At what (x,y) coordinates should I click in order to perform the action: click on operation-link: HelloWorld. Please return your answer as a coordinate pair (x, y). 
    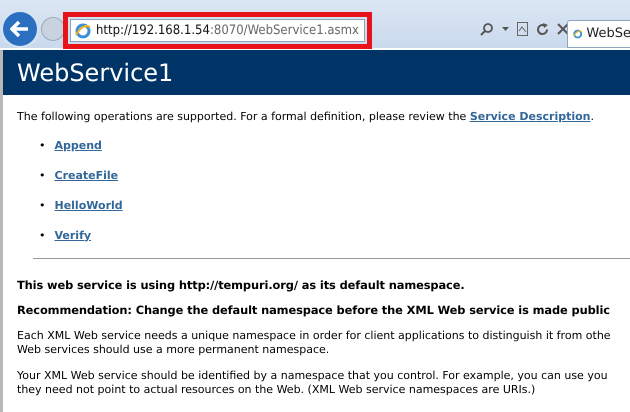
    Looking at the image, I should click on (88, 206).